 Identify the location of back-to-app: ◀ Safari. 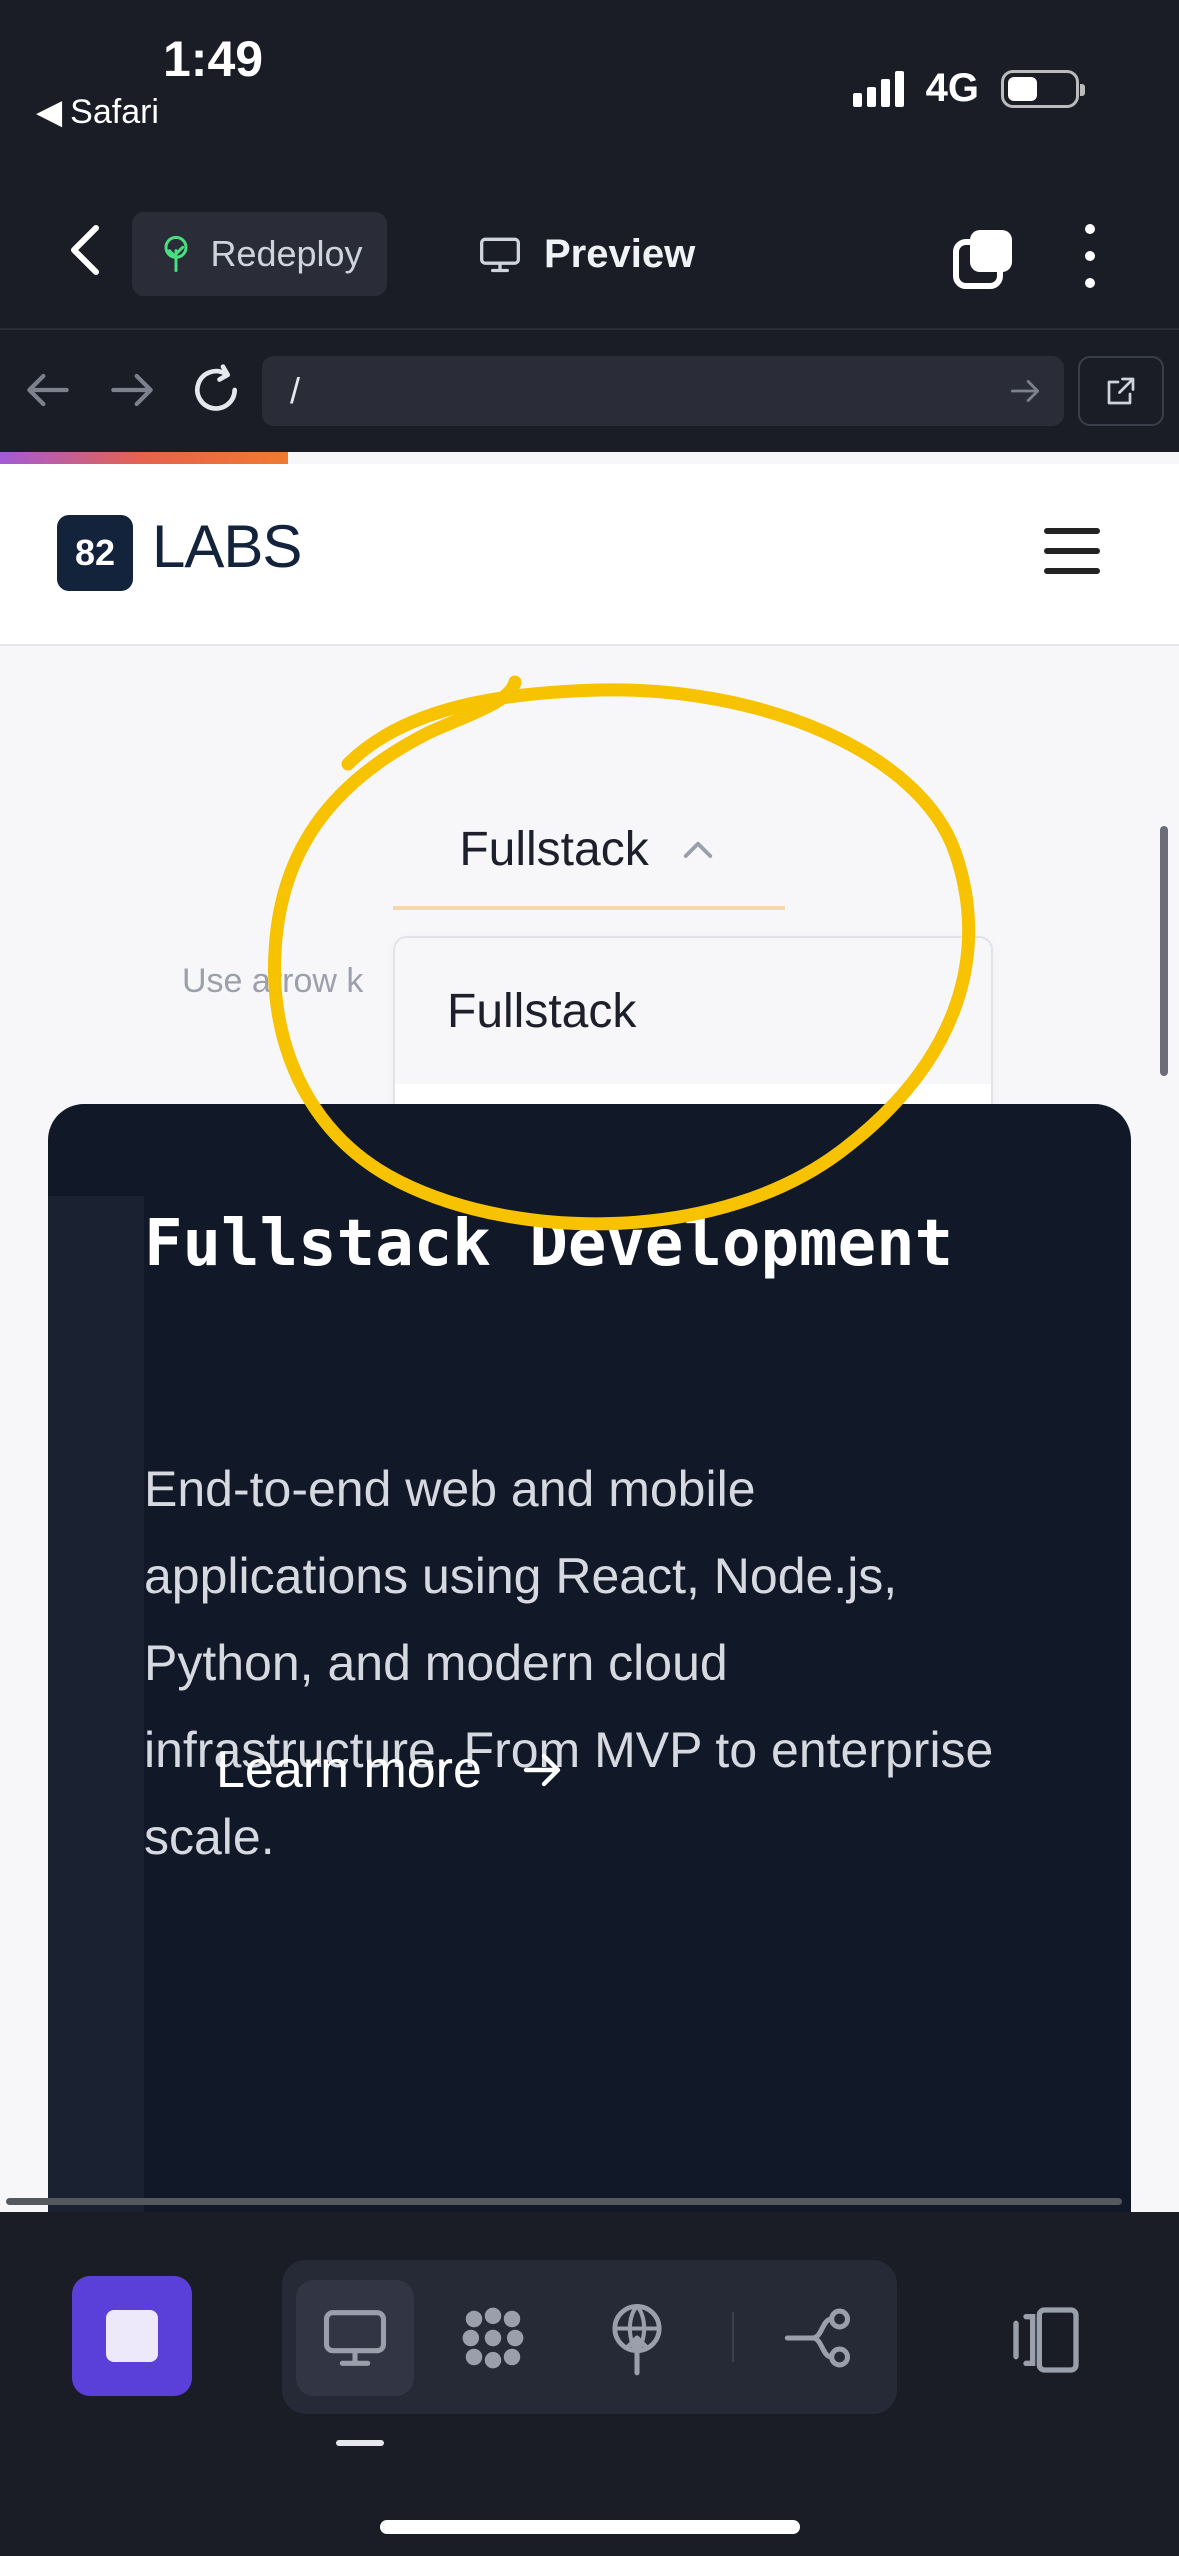
(97, 112).